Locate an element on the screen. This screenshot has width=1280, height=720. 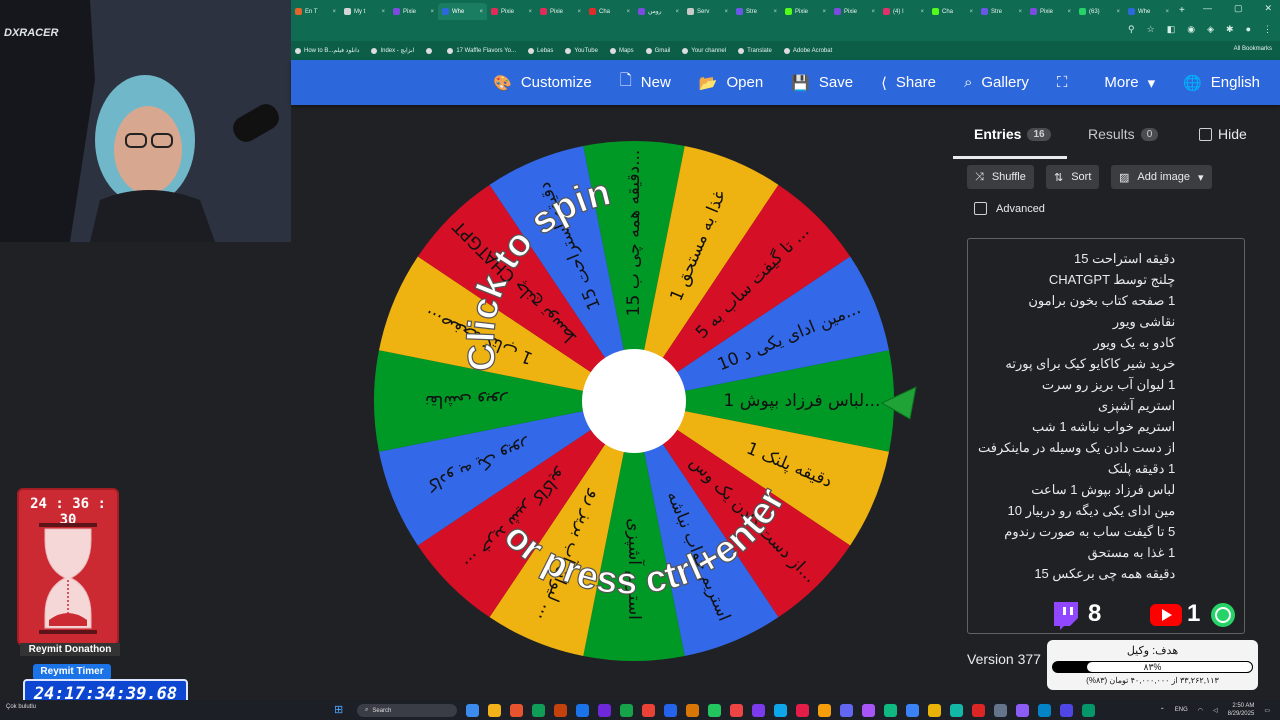
bookmark-item: Your channel is located at coordinates (704, 50).